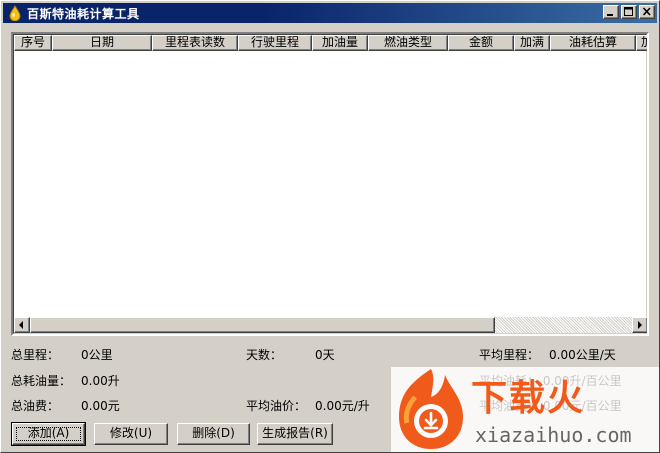  What do you see at coordinates (35, 406) in the screenshot?
I see `total-cost-label: 总油费：` at bounding box center [35, 406].